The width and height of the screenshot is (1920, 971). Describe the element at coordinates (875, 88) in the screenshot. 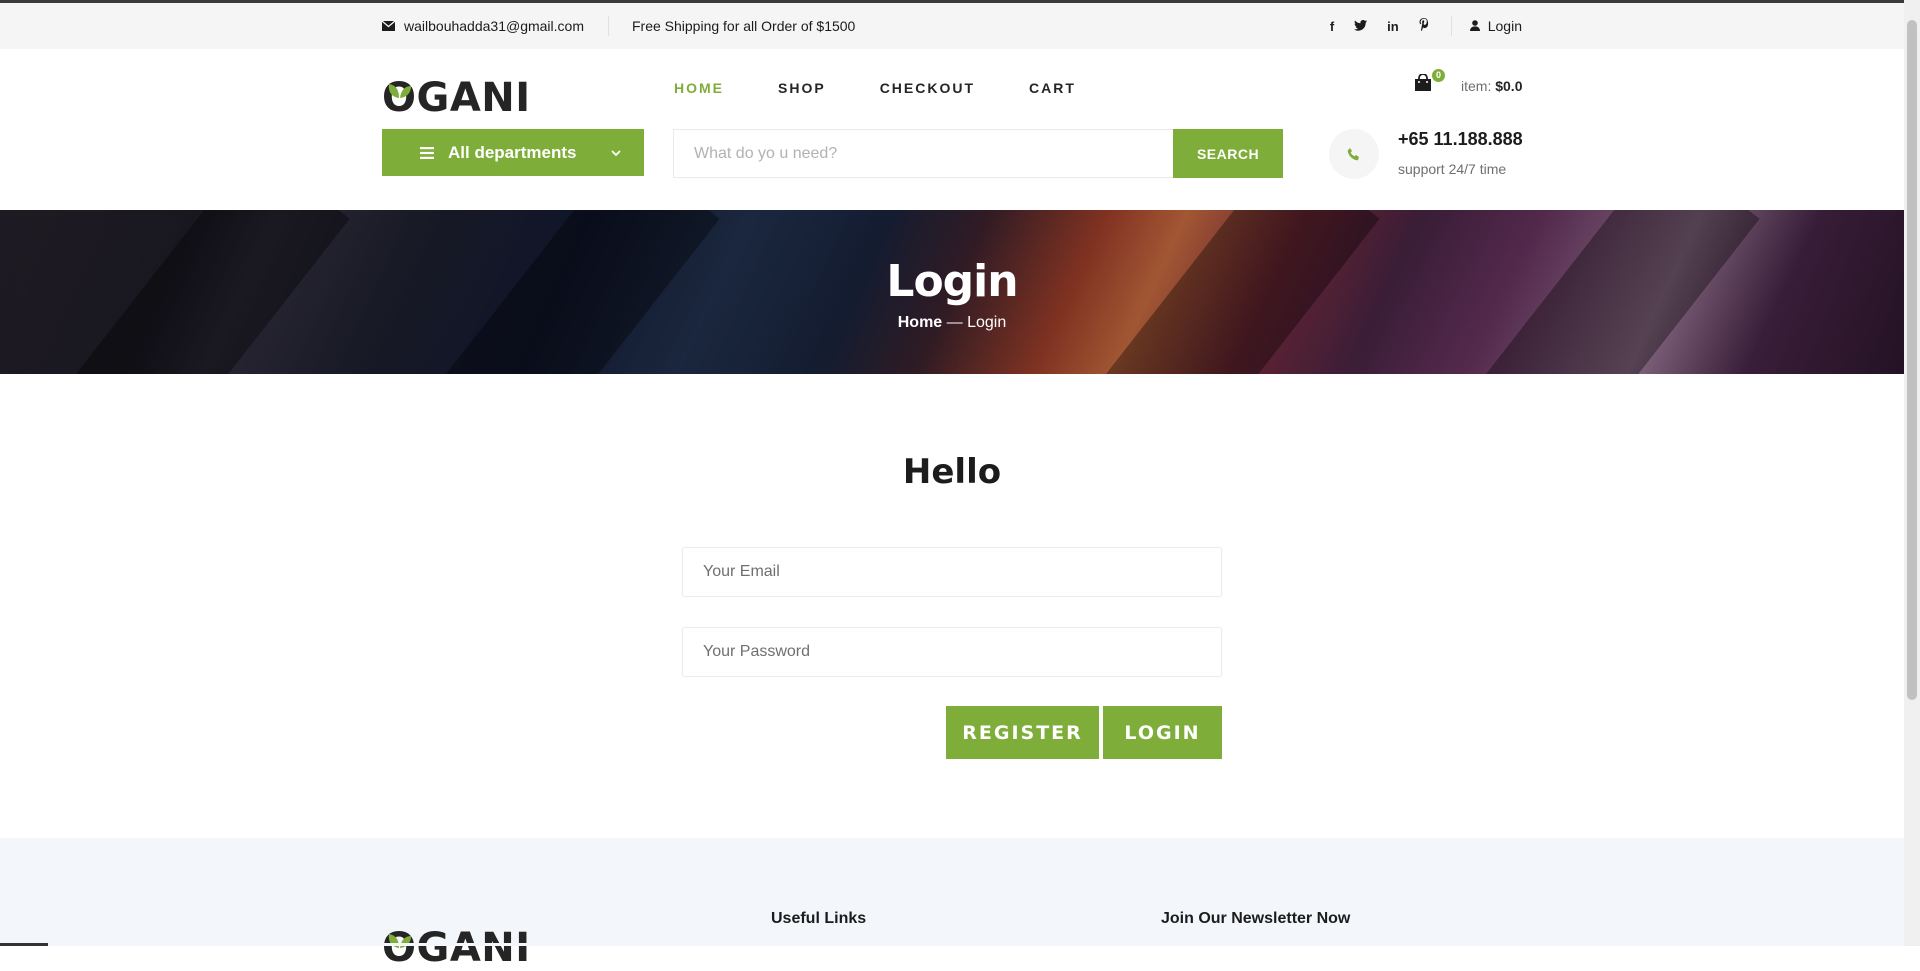

I see `main-navigation: HOME SHOP CHECKOUT CART` at that location.